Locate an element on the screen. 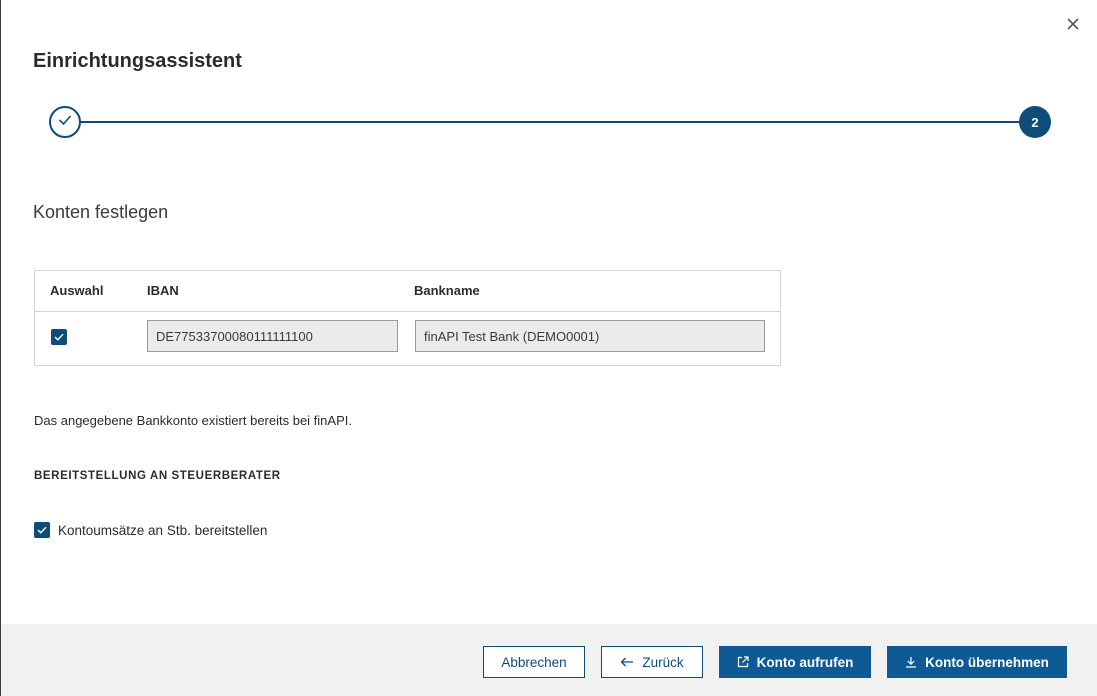  row-select-checkbox is located at coordinates (59, 337).